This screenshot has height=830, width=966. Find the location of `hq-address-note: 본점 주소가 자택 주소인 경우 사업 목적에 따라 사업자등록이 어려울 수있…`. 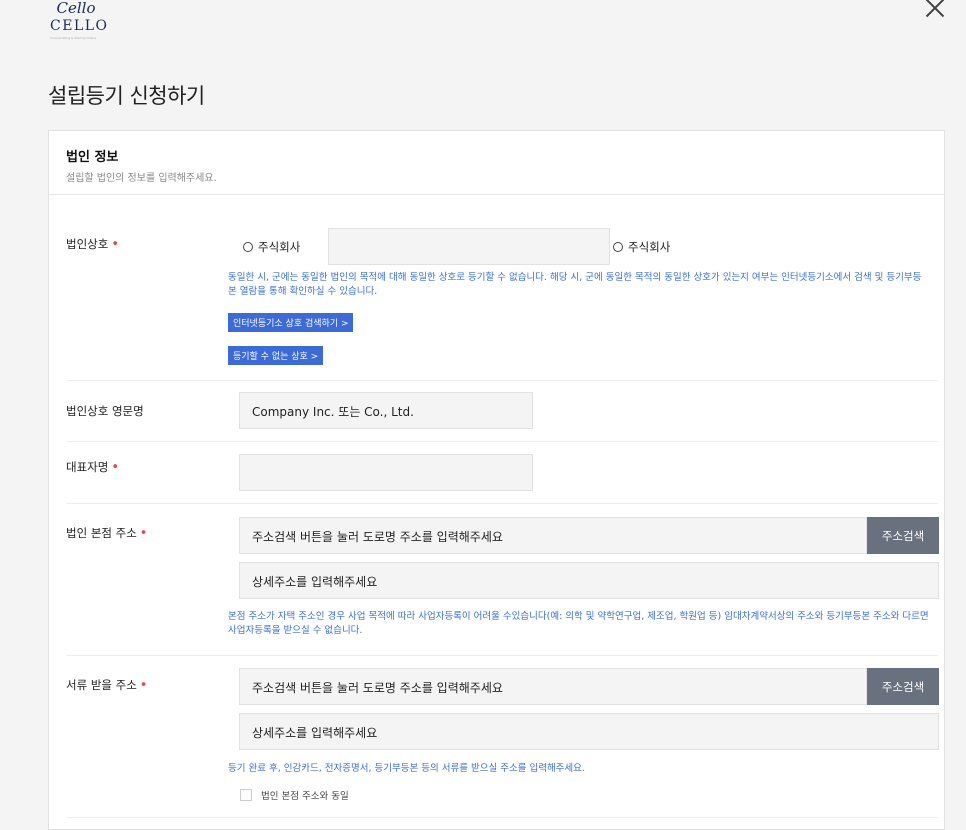

hq-address-note: 본점 주소가 자택 주소인 경우 사업 목적에 따라 사업자등록이 어려울 수있… is located at coordinates (578, 623).